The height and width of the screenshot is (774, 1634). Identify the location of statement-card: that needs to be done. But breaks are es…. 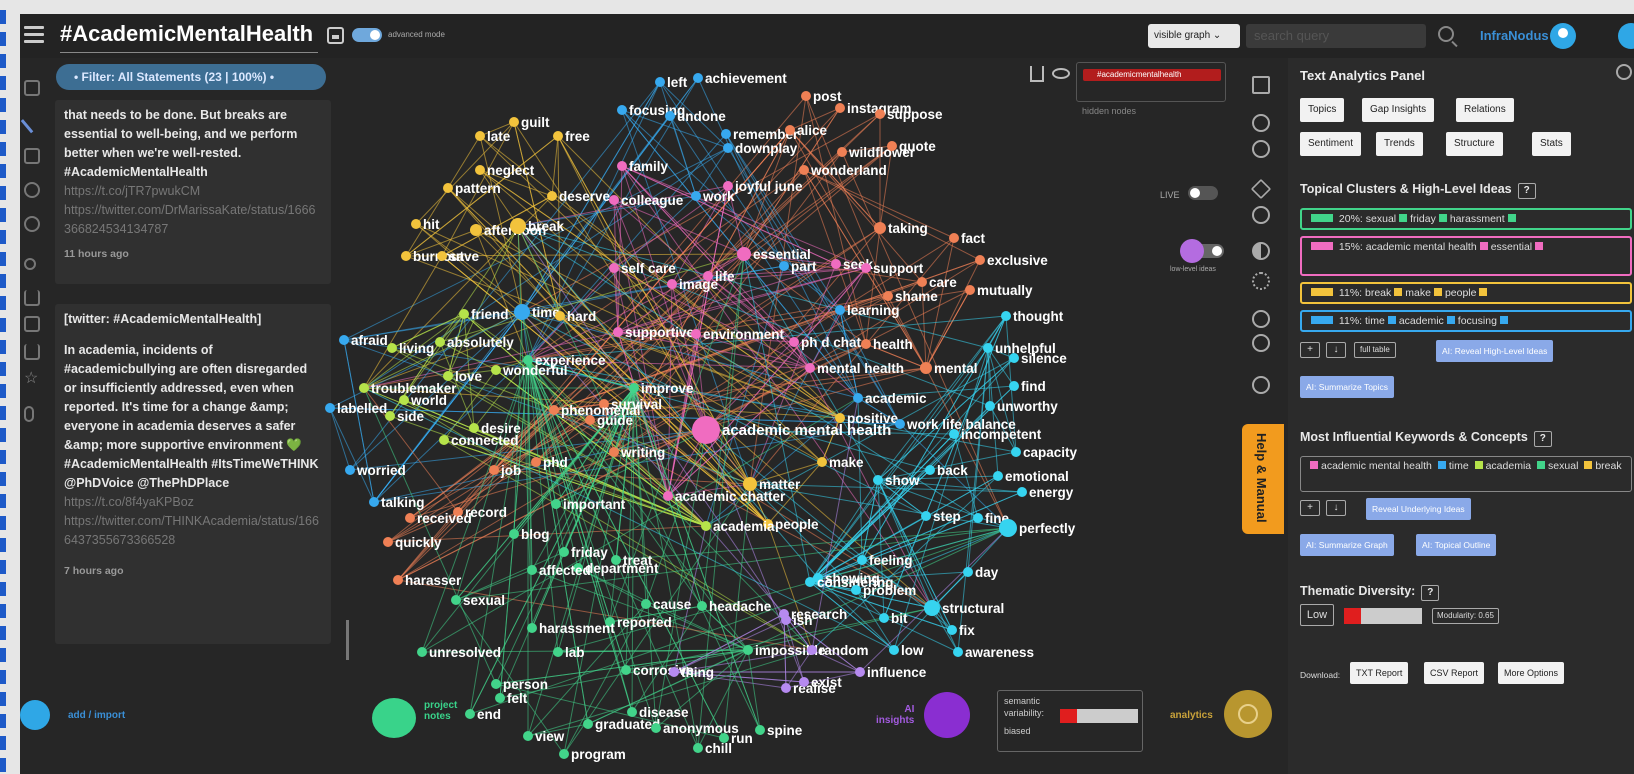
(193, 192).